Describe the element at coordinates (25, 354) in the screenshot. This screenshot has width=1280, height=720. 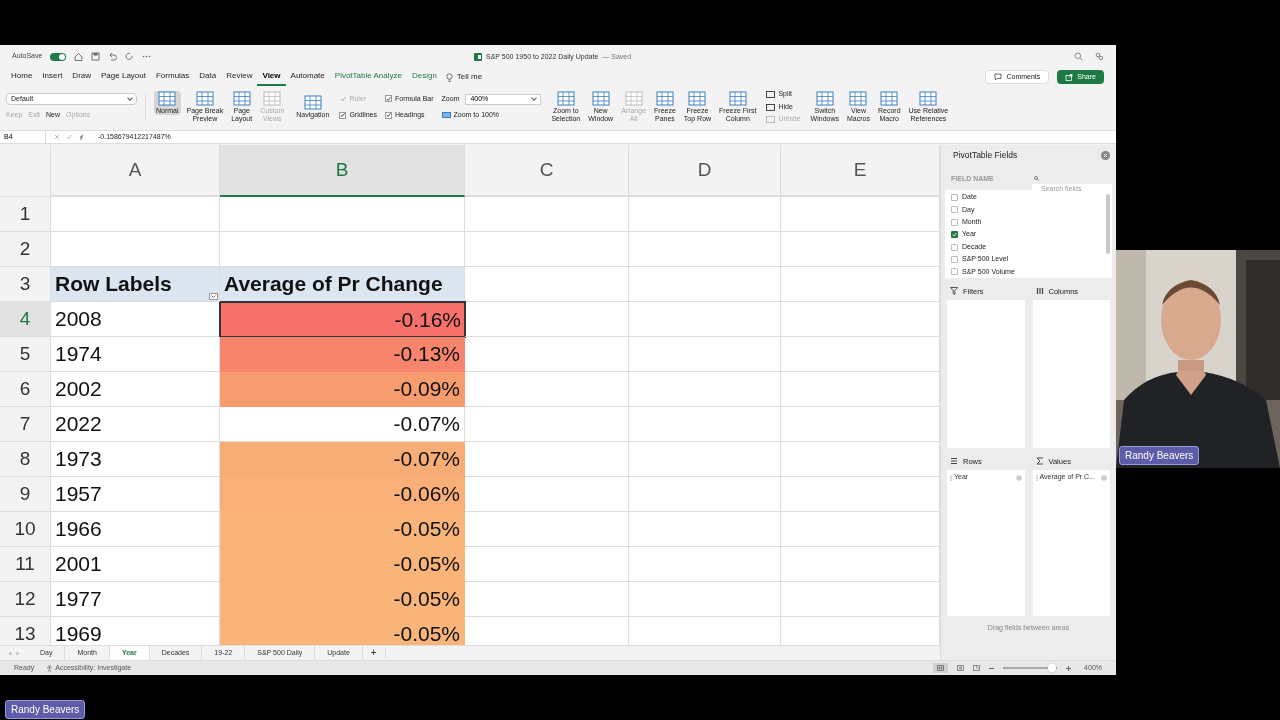
I see `row-header: 5` at that location.